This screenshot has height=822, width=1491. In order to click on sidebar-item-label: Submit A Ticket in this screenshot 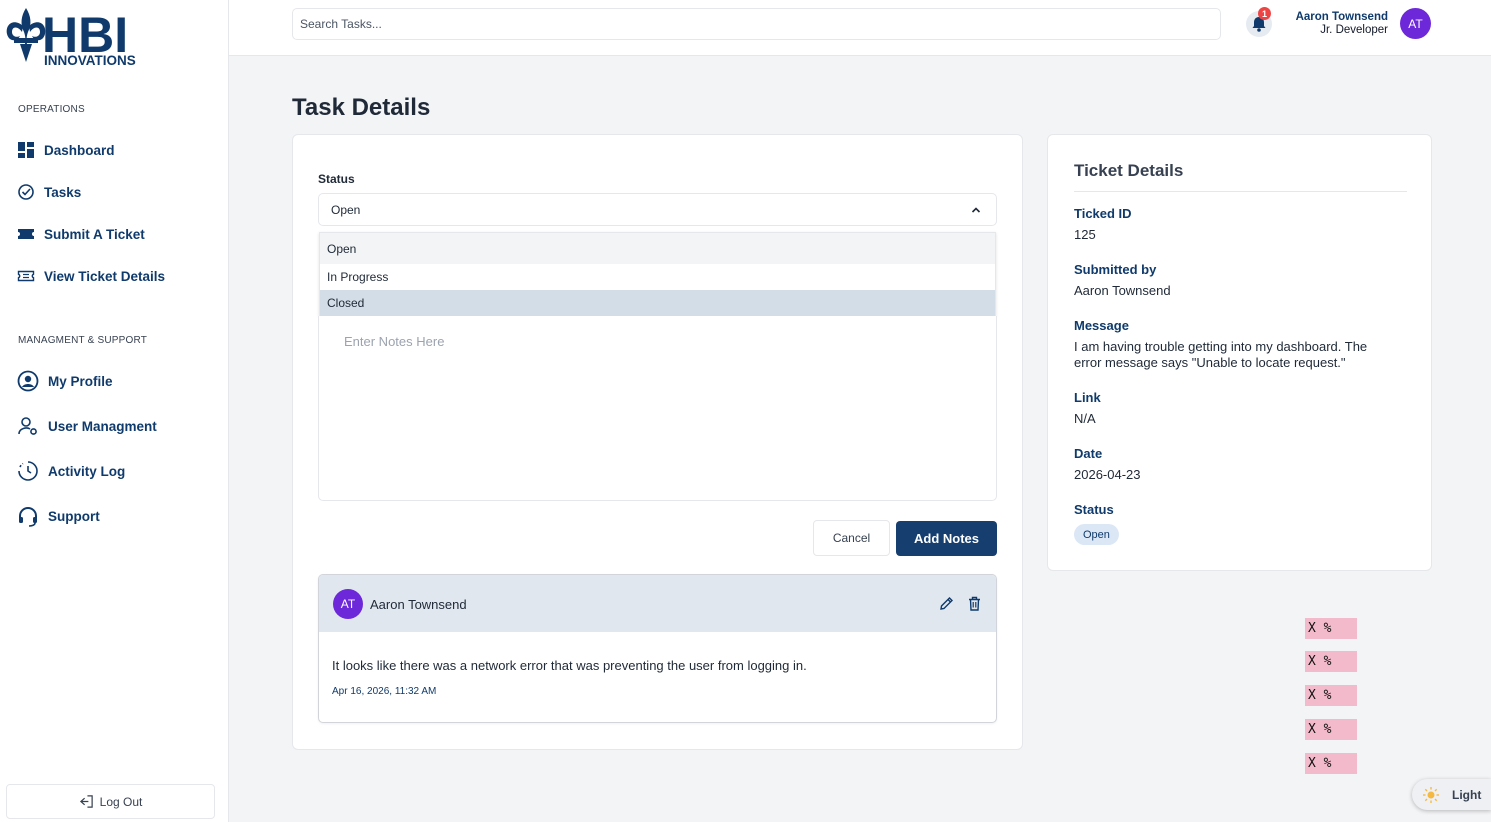, I will do `click(94, 234)`.